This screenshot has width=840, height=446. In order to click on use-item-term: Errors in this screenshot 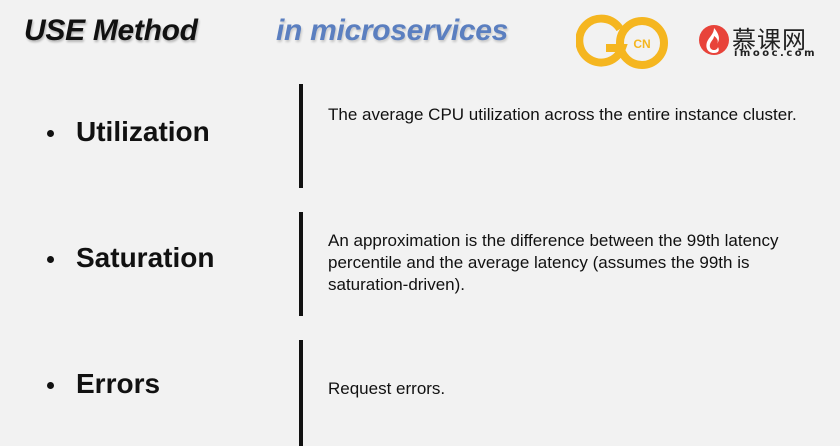, I will do `click(118, 383)`.